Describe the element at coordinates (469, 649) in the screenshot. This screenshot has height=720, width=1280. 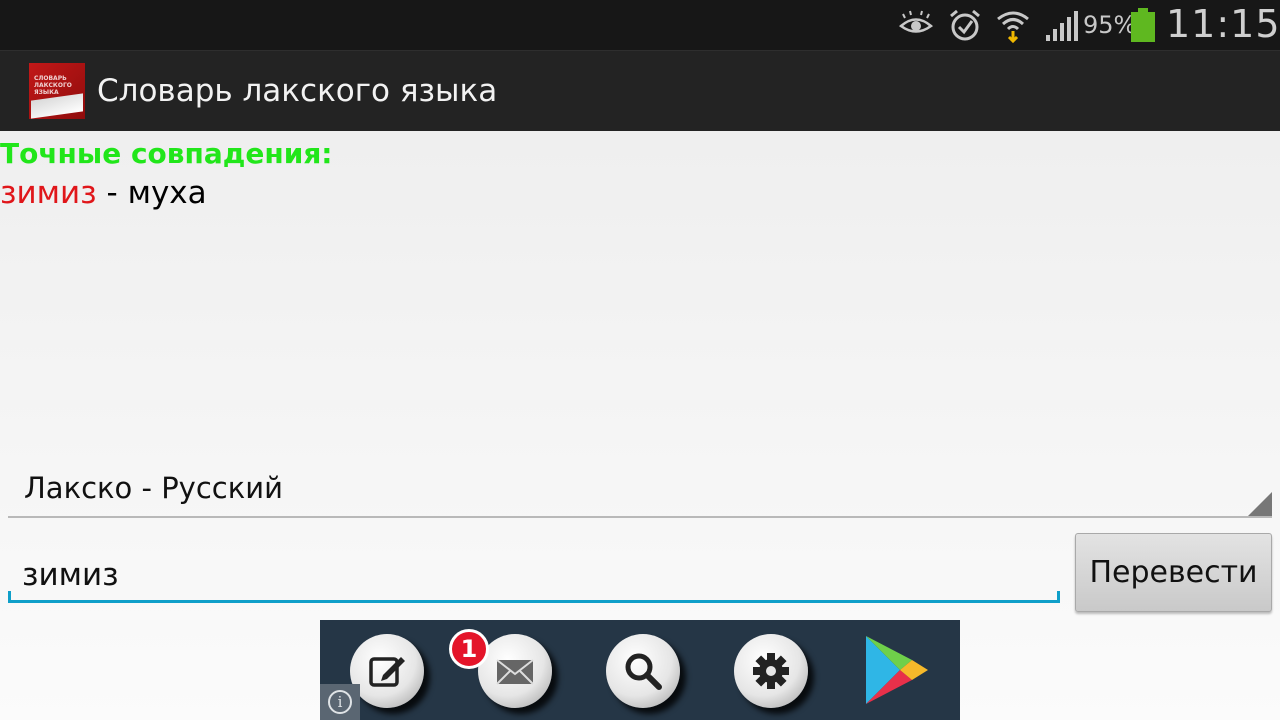
I see `notification-badge: 1` at that location.